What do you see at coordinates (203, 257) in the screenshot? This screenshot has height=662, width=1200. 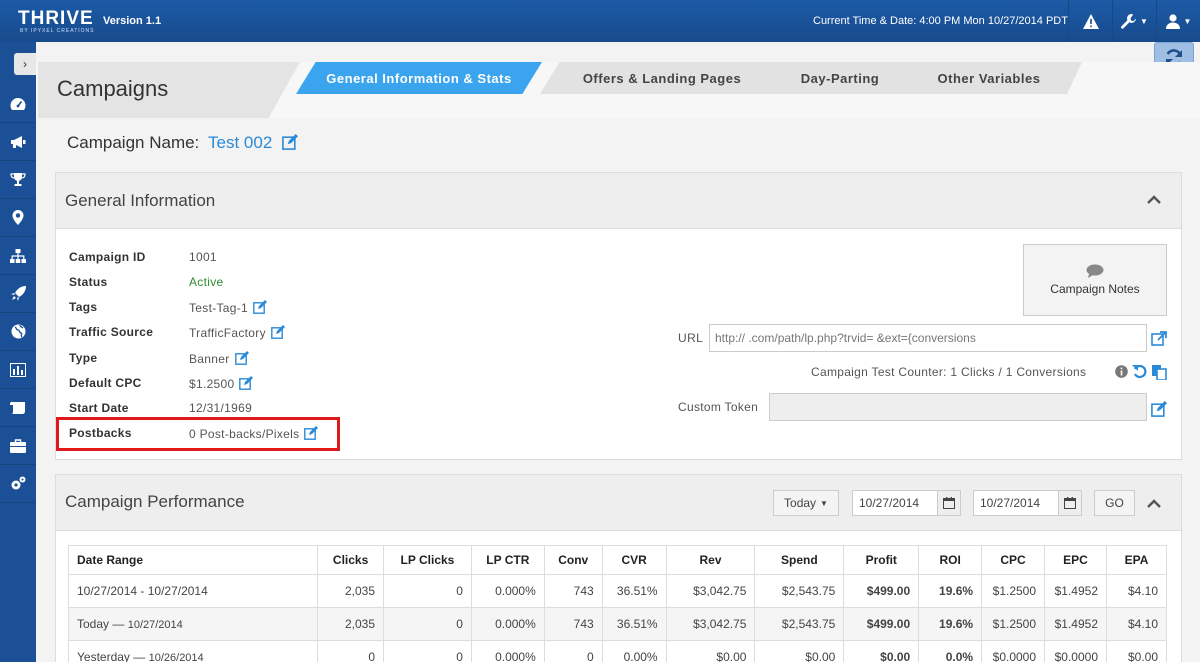 I see `campaign-id-value: 1001` at bounding box center [203, 257].